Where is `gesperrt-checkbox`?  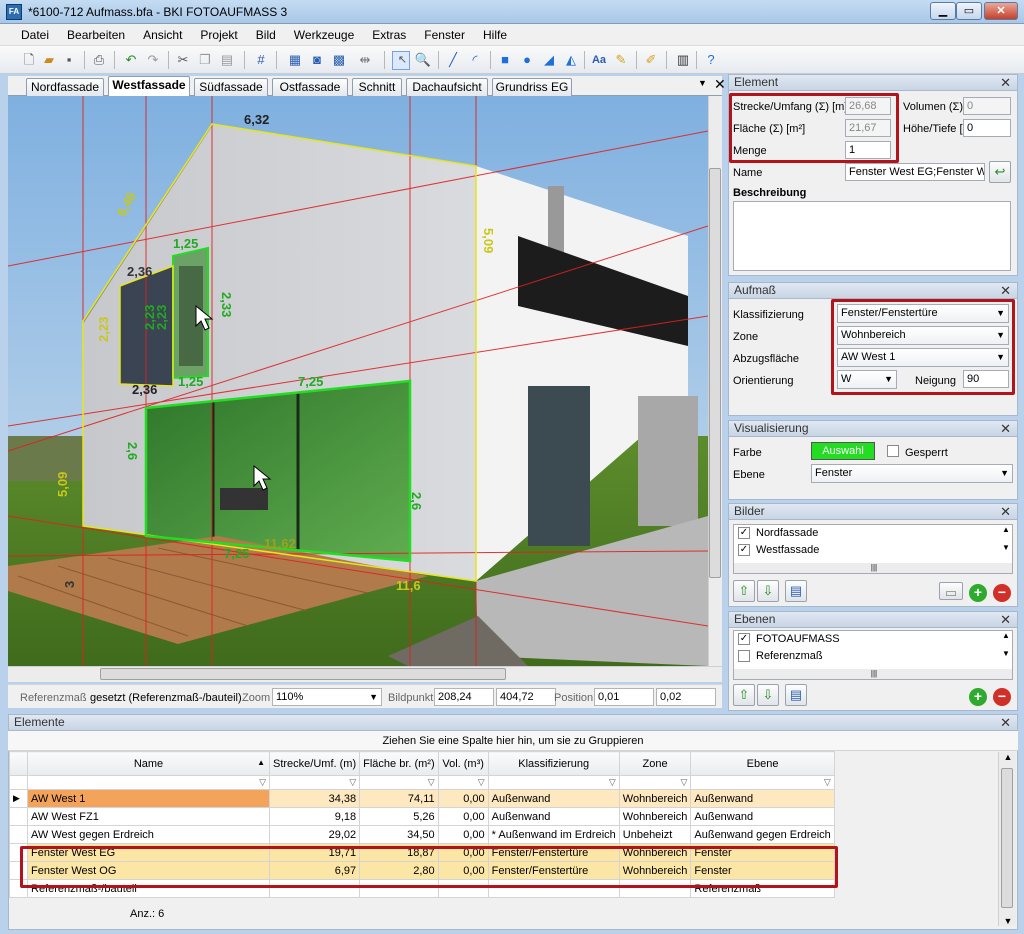 gesperrt-checkbox is located at coordinates (893, 451).